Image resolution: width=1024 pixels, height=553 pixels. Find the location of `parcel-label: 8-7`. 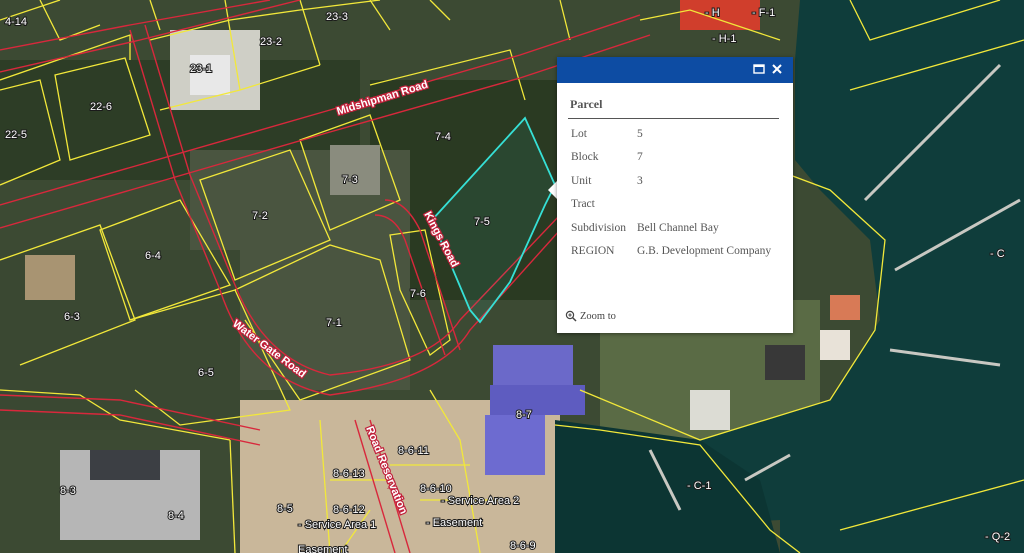

parcel-label: 8-7 is located at coordinates (524, 415).